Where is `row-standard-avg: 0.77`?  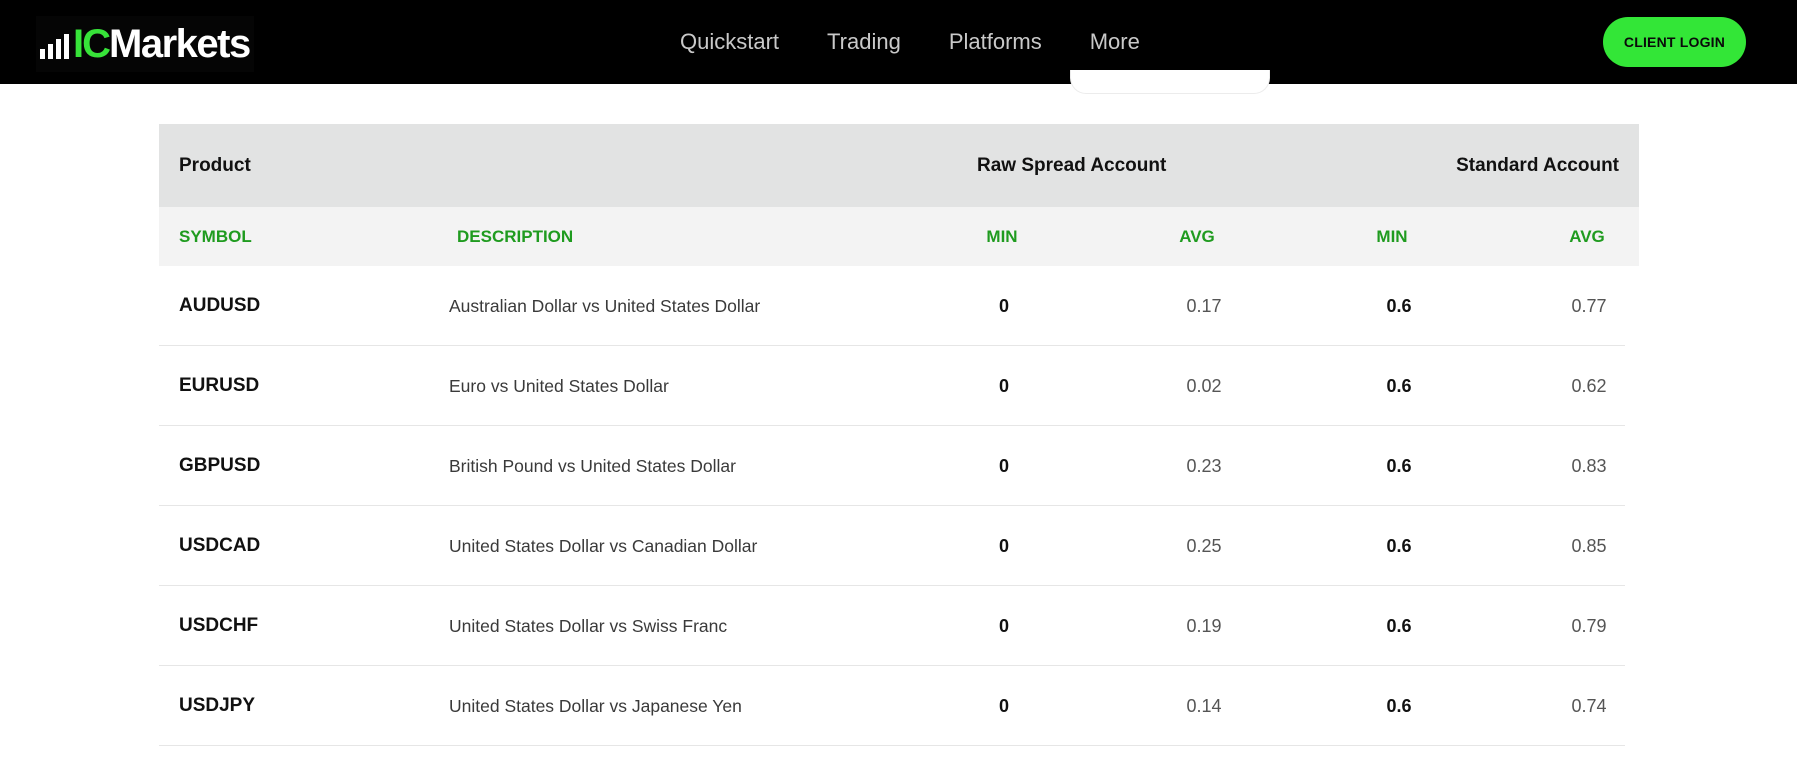
row-standard-avg: 0.77 is located at coordinates (1589, 305).